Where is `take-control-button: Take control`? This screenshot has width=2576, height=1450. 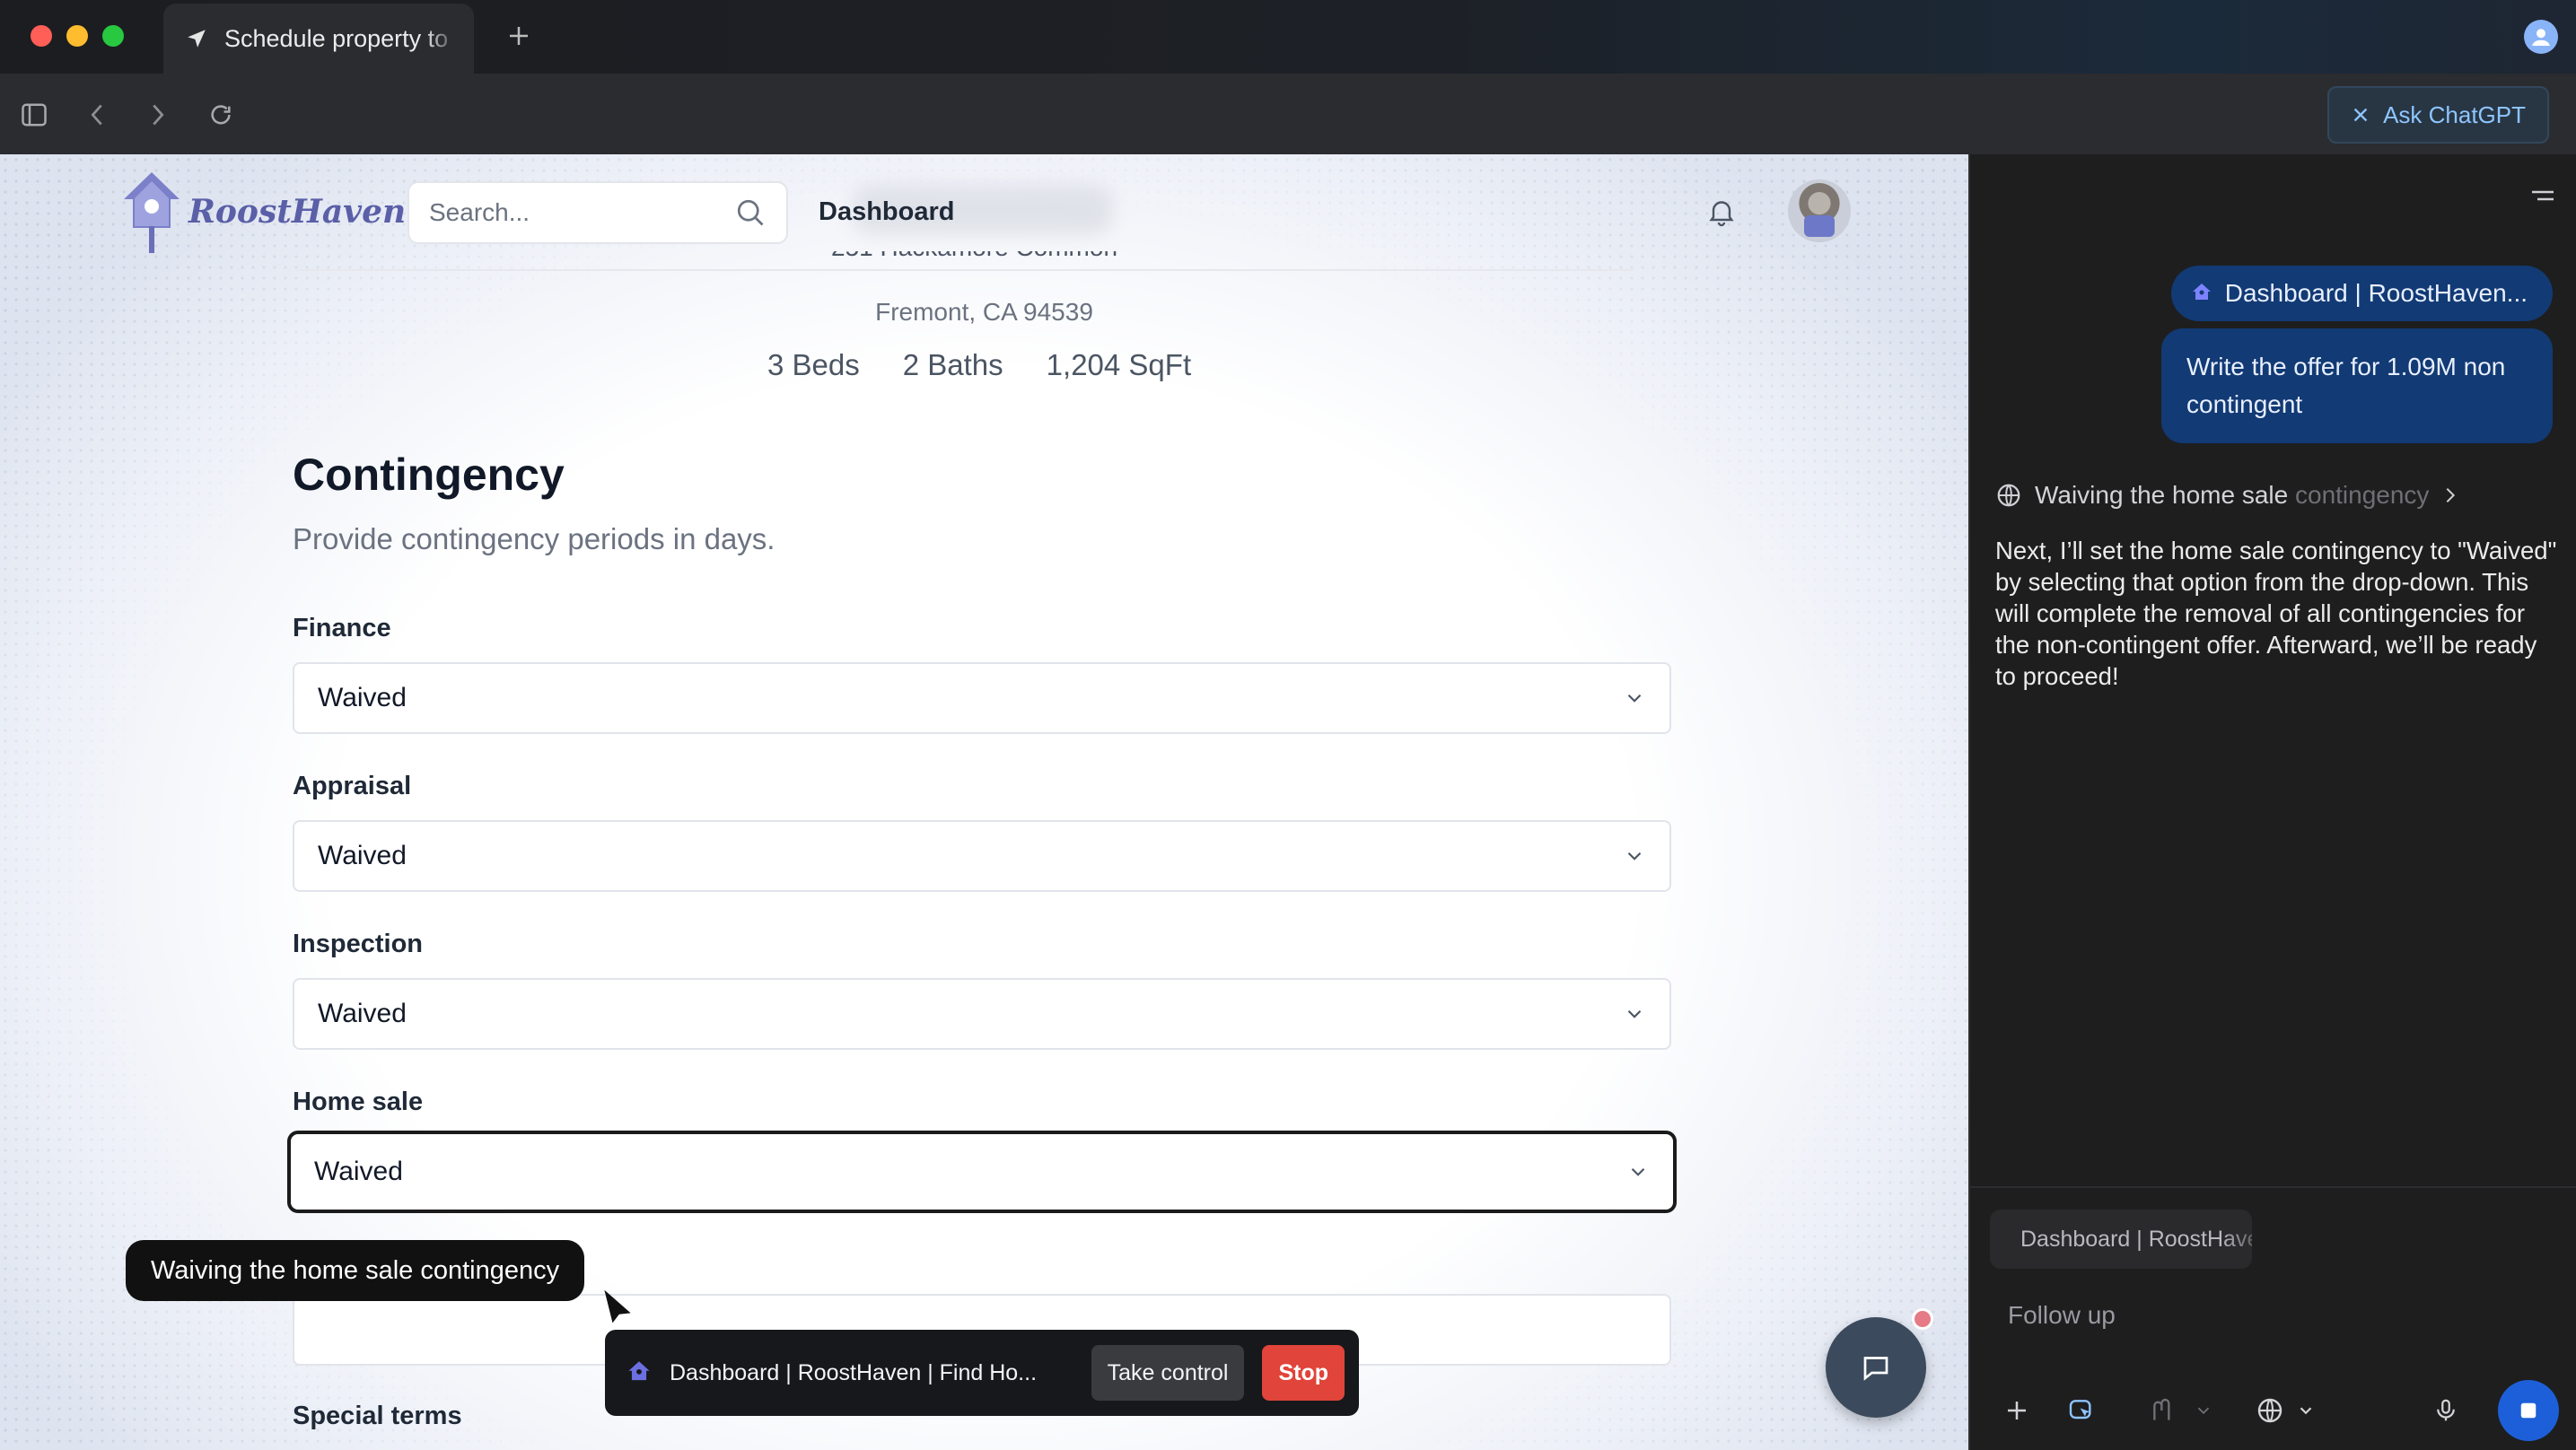
take-control-button: Take control is located at coordinates (1168, 1373).